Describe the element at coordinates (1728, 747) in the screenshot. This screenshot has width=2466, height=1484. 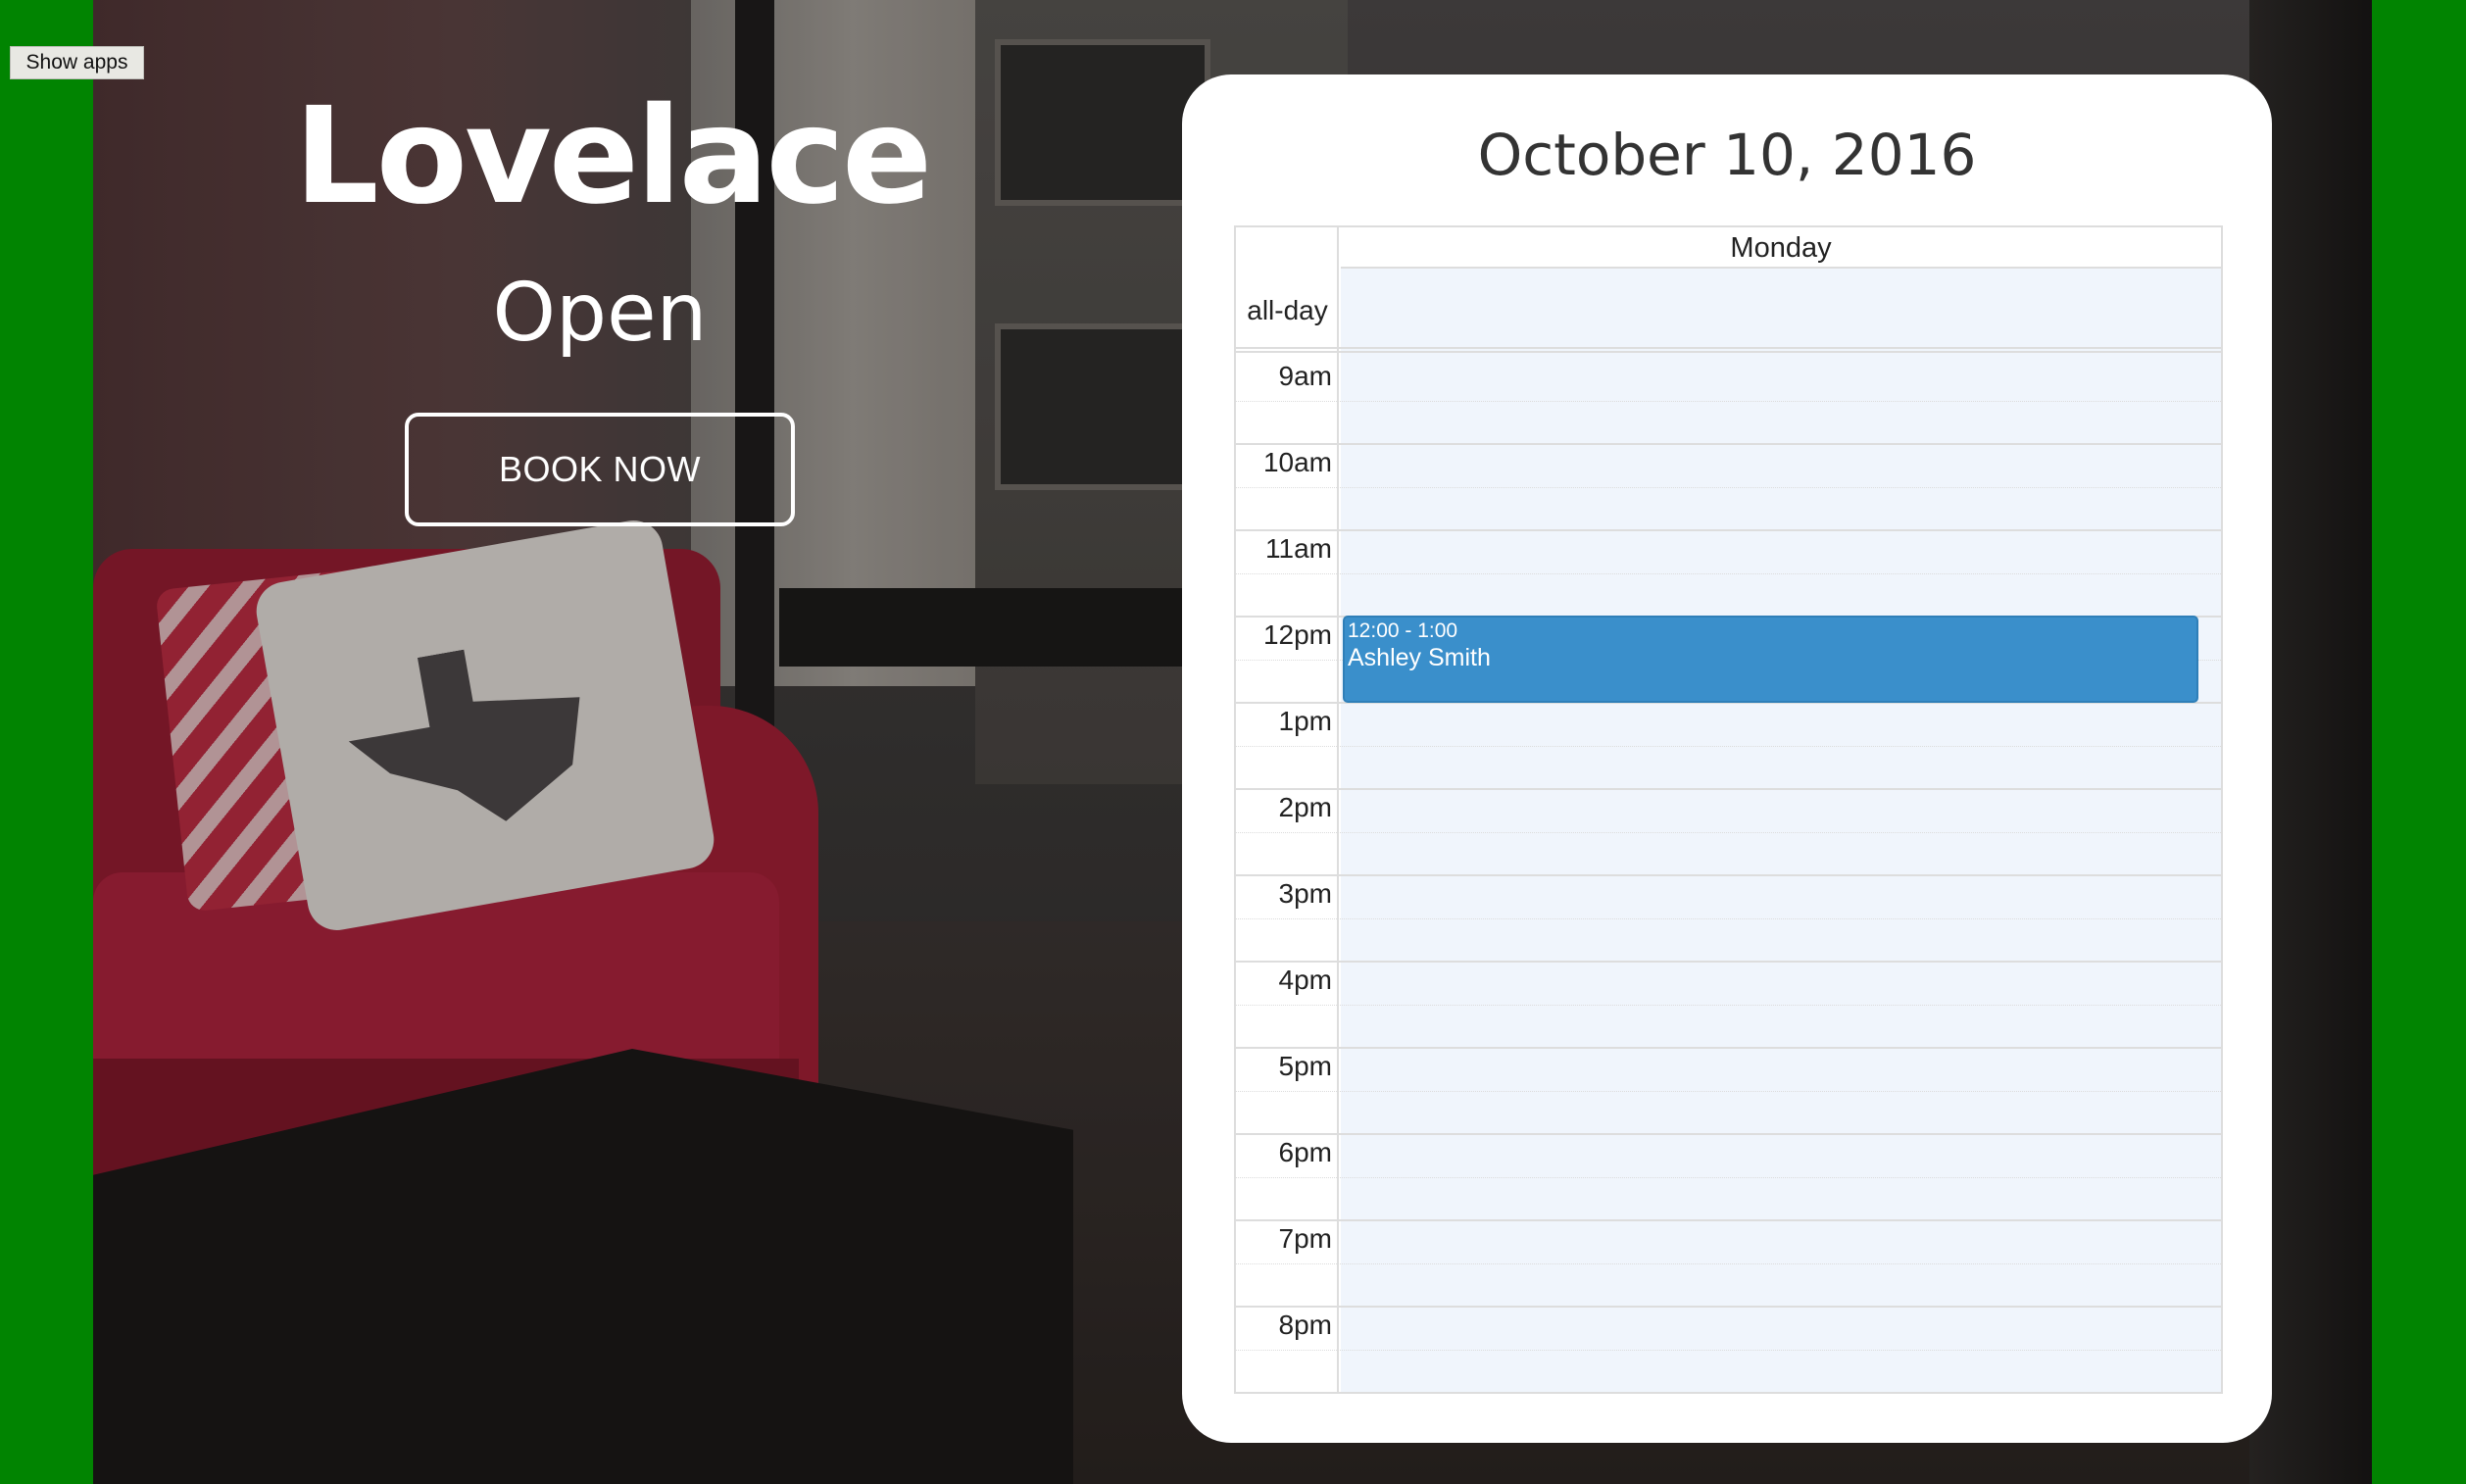
I see `hour-row: 1pm` at that location.